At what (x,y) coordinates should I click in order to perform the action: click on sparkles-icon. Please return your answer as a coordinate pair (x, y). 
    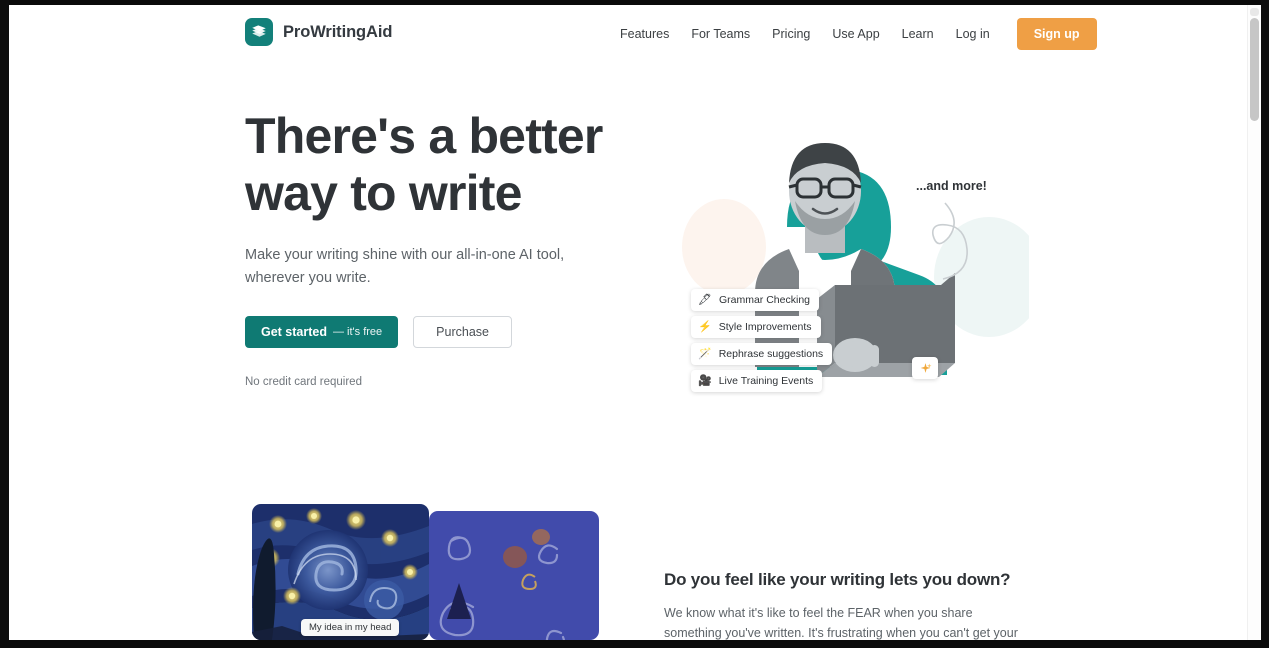
    Looking at the image, I should click on (925, 368).